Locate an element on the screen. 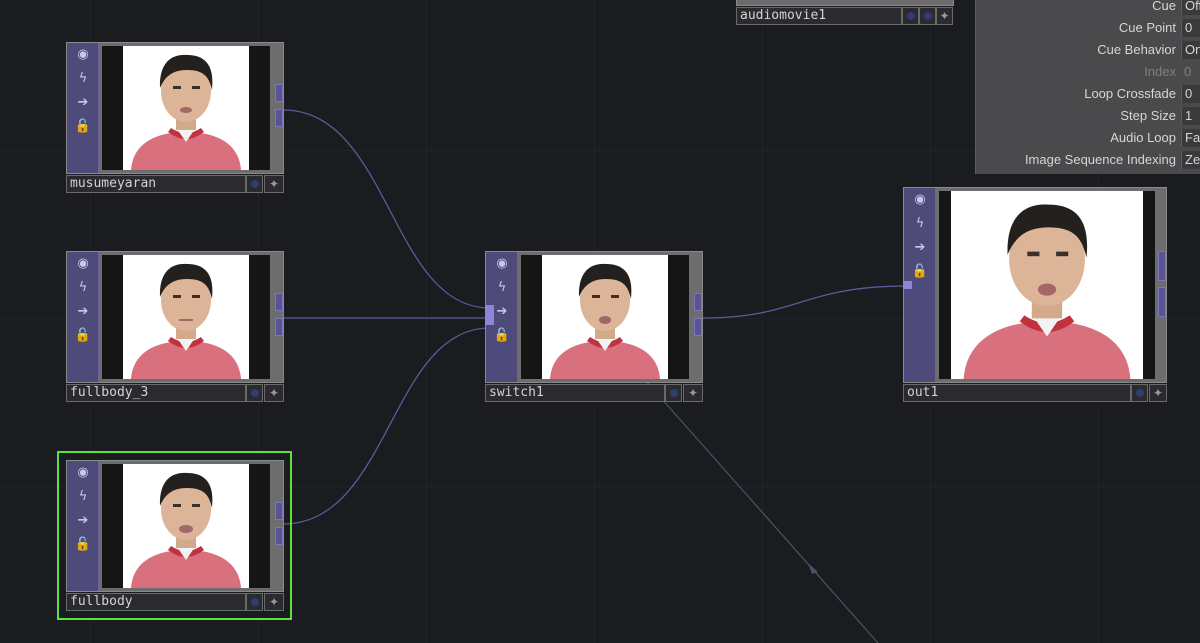 The width and height of the screenshot is (1200, 643). node-name: musumeyaran is located at coordinates (156, 184).